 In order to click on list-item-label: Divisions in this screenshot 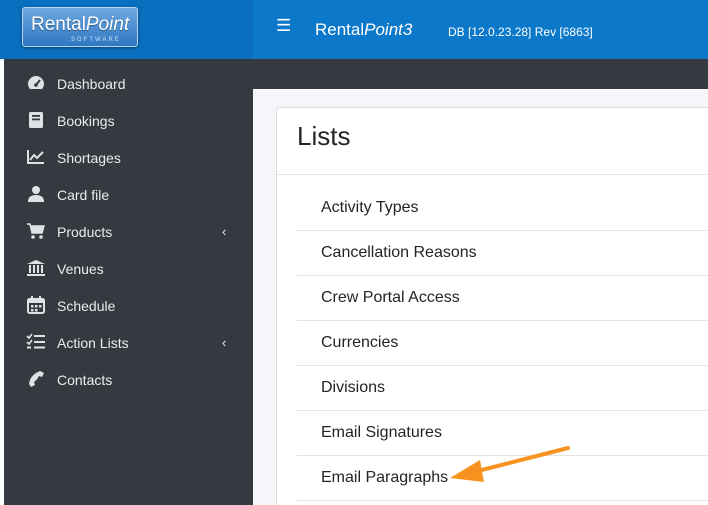, I will do `click(353, 387)`.